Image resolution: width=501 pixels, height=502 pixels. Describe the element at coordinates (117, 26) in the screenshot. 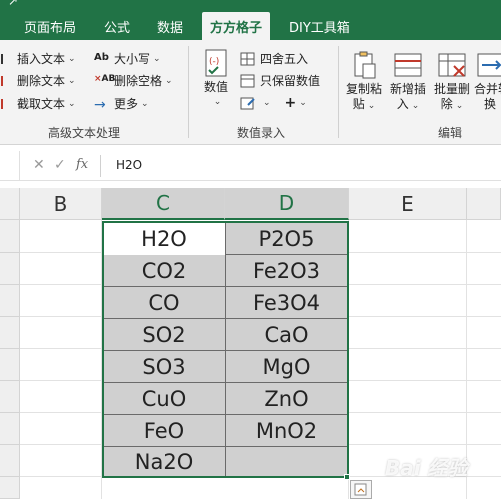

I see `tab-formulas: 公式` at that location.